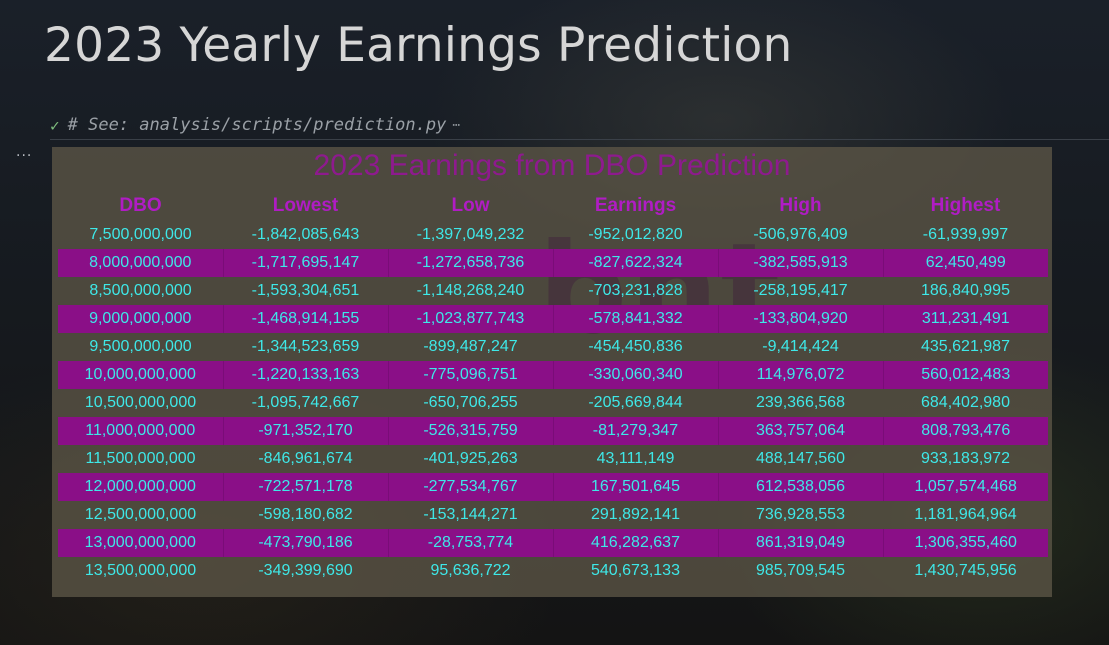  I want to click on table-cell: 13,500,000,000, so click(140, 570).